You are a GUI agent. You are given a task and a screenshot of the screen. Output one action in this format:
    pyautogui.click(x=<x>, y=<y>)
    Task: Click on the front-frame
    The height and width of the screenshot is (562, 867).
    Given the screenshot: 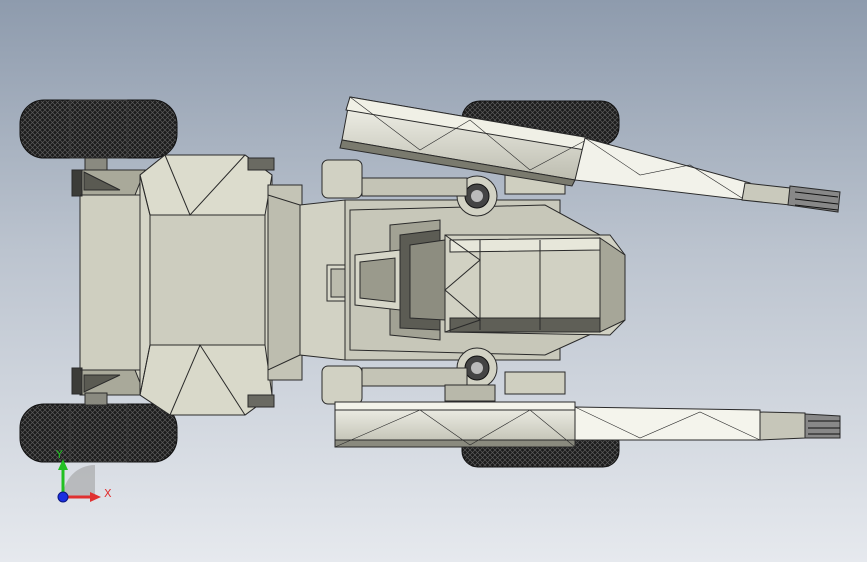 What is the action you would take?
    pyautogui.click(x=108, y=281)
    